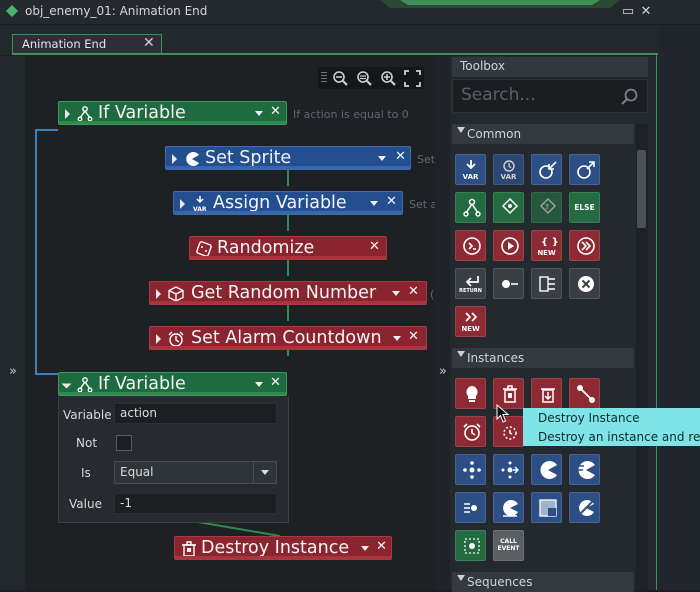 The width and height of the screenshot is (700, 592). What do you see at coordinates (412, 78) in the screenshot?
I see `fit-view-icon` at bounding box center [412, 78].